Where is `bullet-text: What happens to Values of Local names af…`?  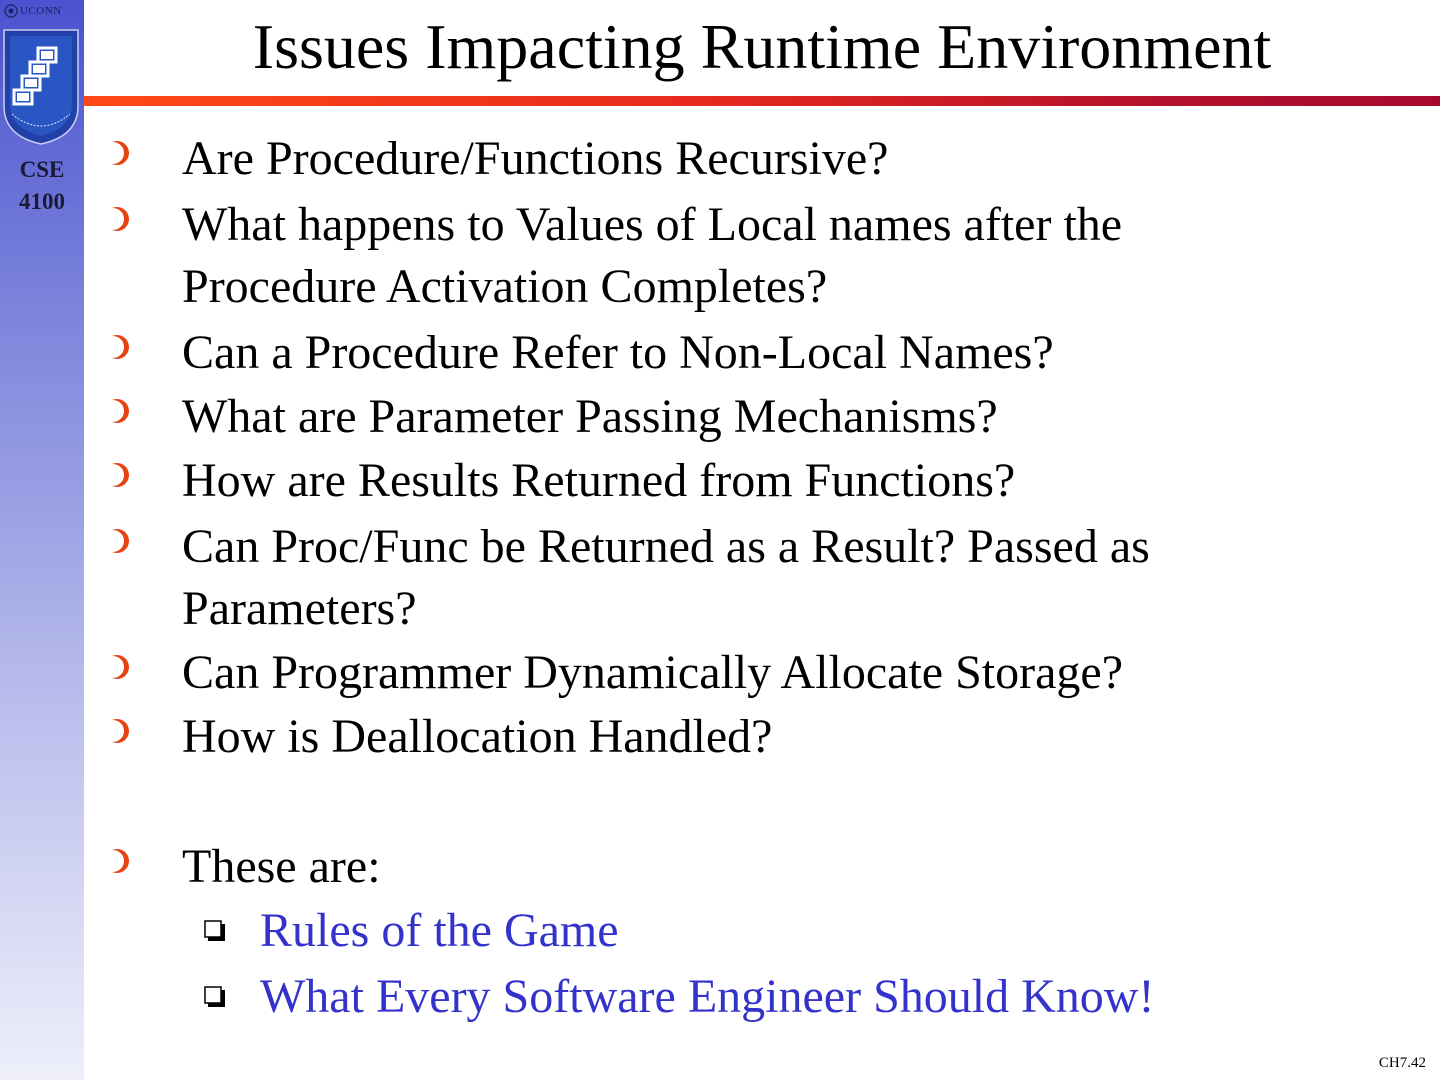
bullet-text: What happens to Values of Local names af… is located at coordinates (652, 224).